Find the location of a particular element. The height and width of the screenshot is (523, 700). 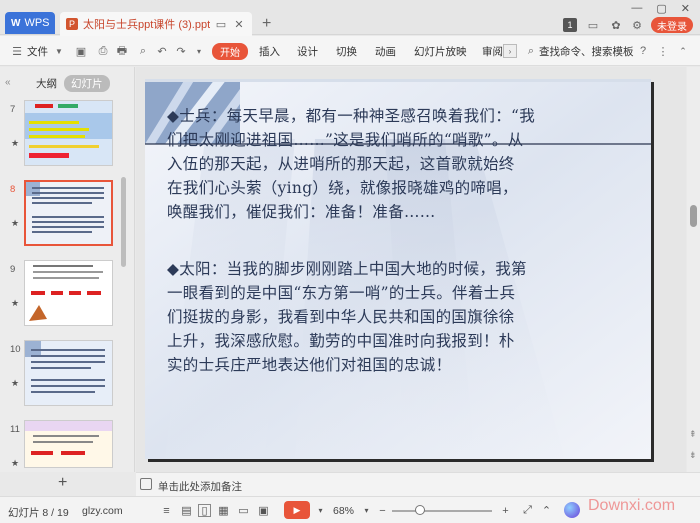

collapse-ribbon-icon: ⌃ is located at coordinates (683, 51).